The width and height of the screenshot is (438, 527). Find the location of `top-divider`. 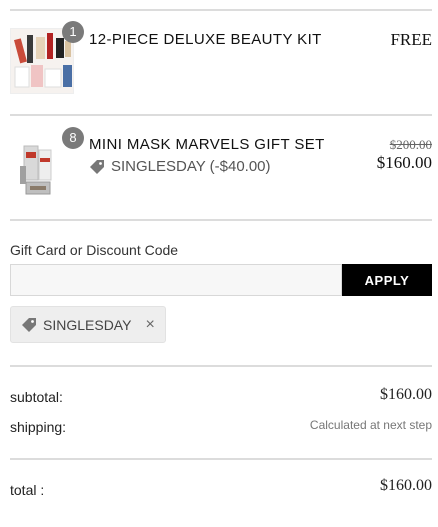

top-divider is located at coordinates (221, 10).